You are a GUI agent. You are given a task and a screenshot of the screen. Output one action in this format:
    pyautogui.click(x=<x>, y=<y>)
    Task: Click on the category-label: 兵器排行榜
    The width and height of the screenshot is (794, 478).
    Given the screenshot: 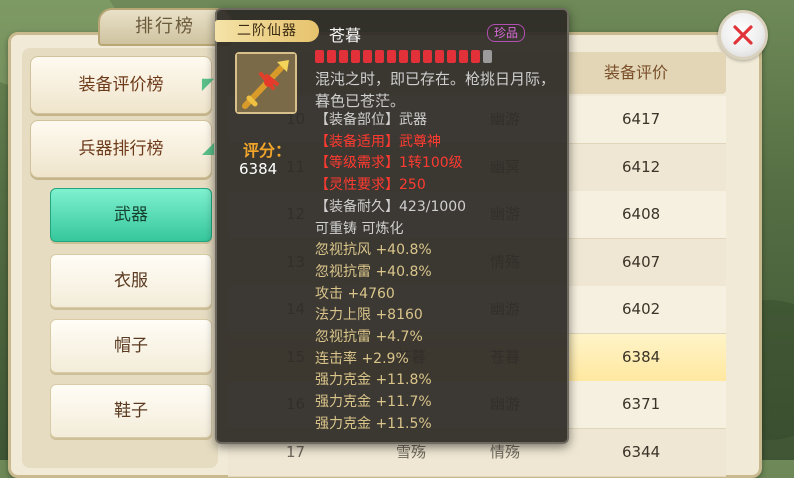 What is the action you would take?
    pyautogui.click(x=121, y=149)
    